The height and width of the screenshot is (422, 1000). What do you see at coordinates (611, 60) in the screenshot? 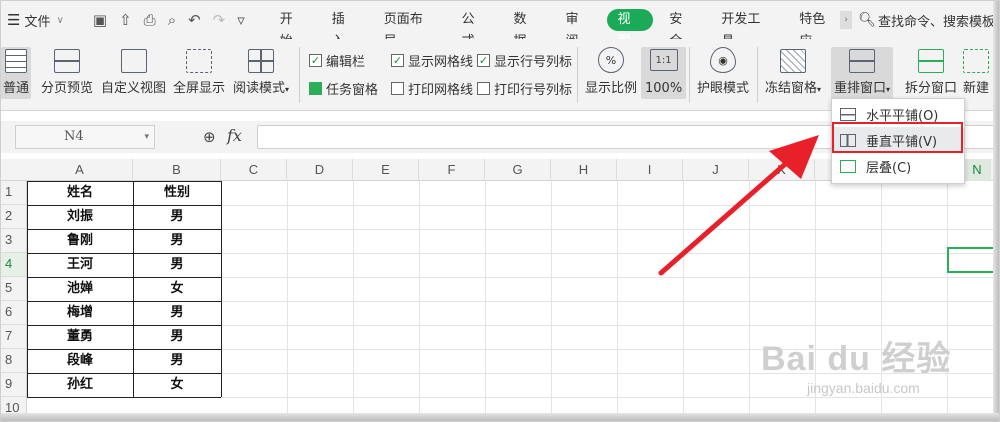
I see `zoom-percent-icon: %` at bounding box center [611, 60].